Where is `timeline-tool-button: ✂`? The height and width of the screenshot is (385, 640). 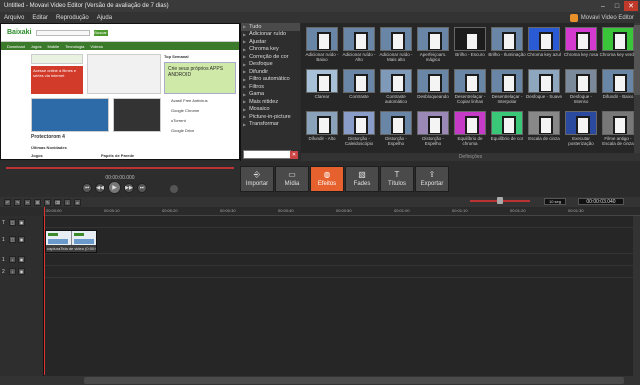 timeline-tool-button: ✂ is located at coordinates (27, 202).